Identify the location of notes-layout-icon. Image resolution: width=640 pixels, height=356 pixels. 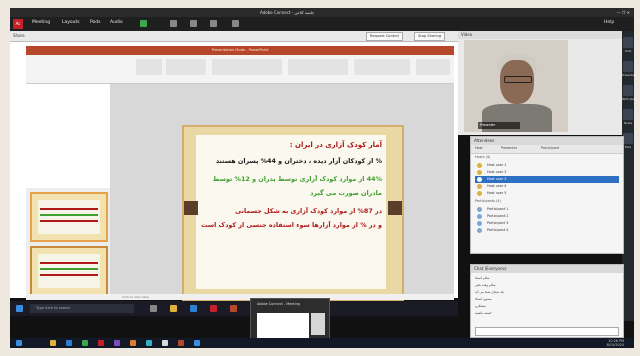
(628, 114).